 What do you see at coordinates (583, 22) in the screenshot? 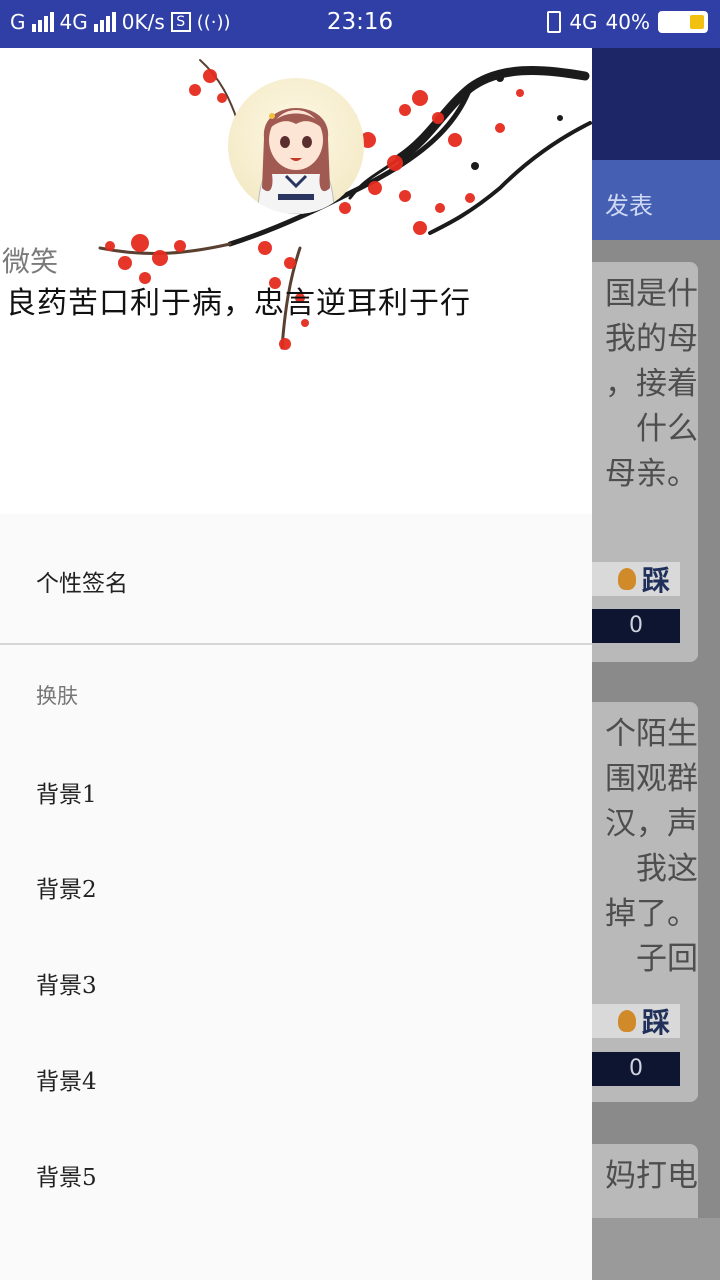
I see `network-type: 4G` at bounding box center [583, 22].